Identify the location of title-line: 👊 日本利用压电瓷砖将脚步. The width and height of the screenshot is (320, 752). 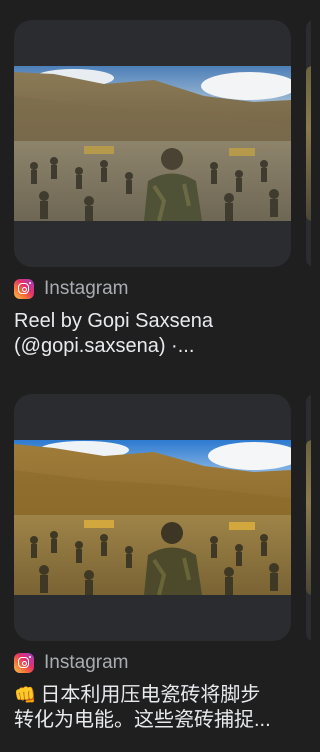
(152, 695).